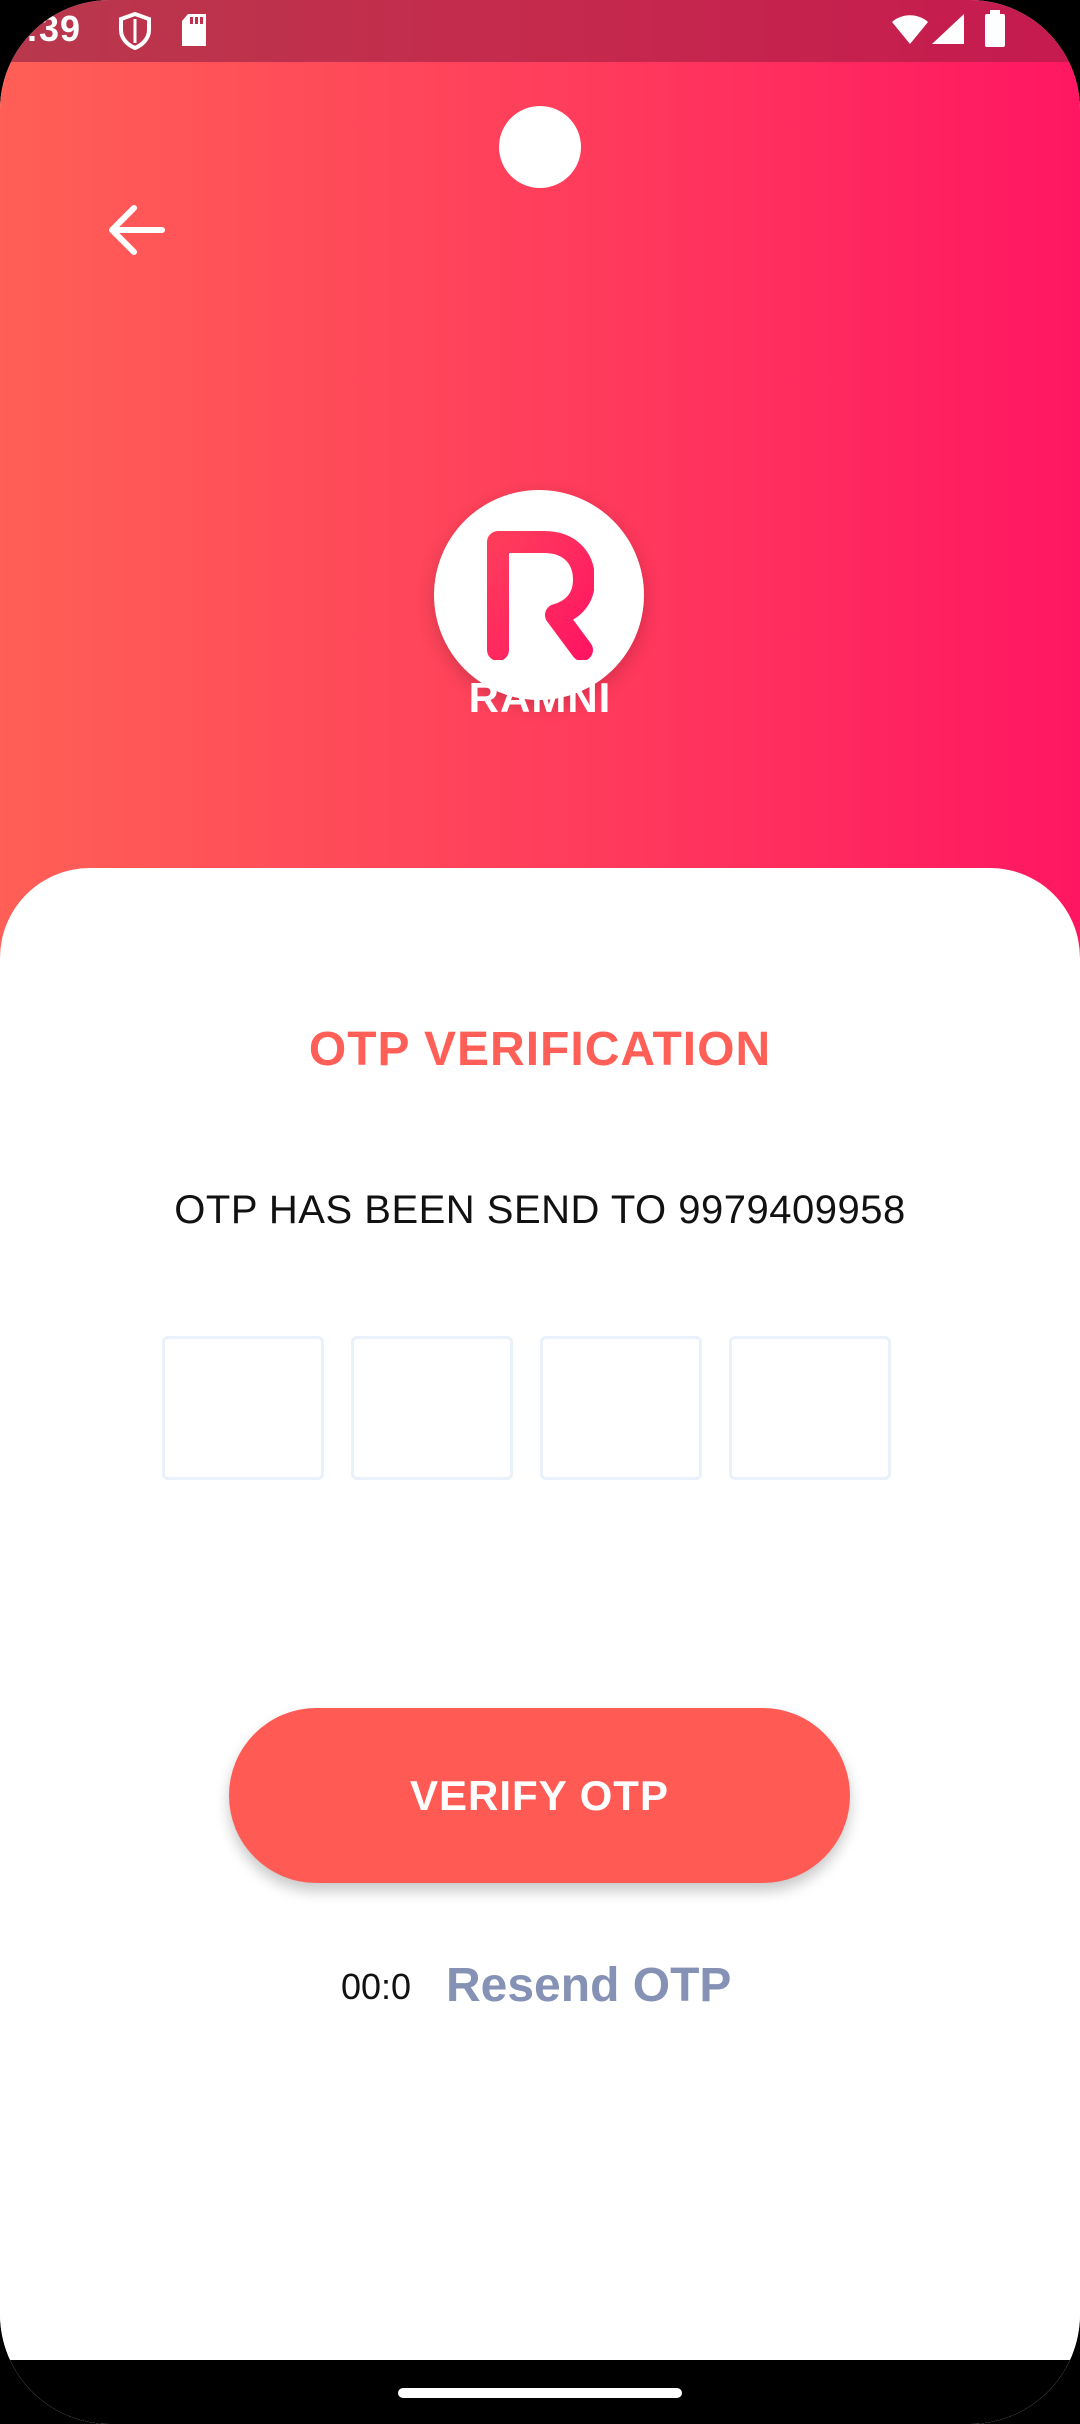  Describe the element at coordinates (540, 31) in the screenshot. I see `status-bar: :39` at that location.